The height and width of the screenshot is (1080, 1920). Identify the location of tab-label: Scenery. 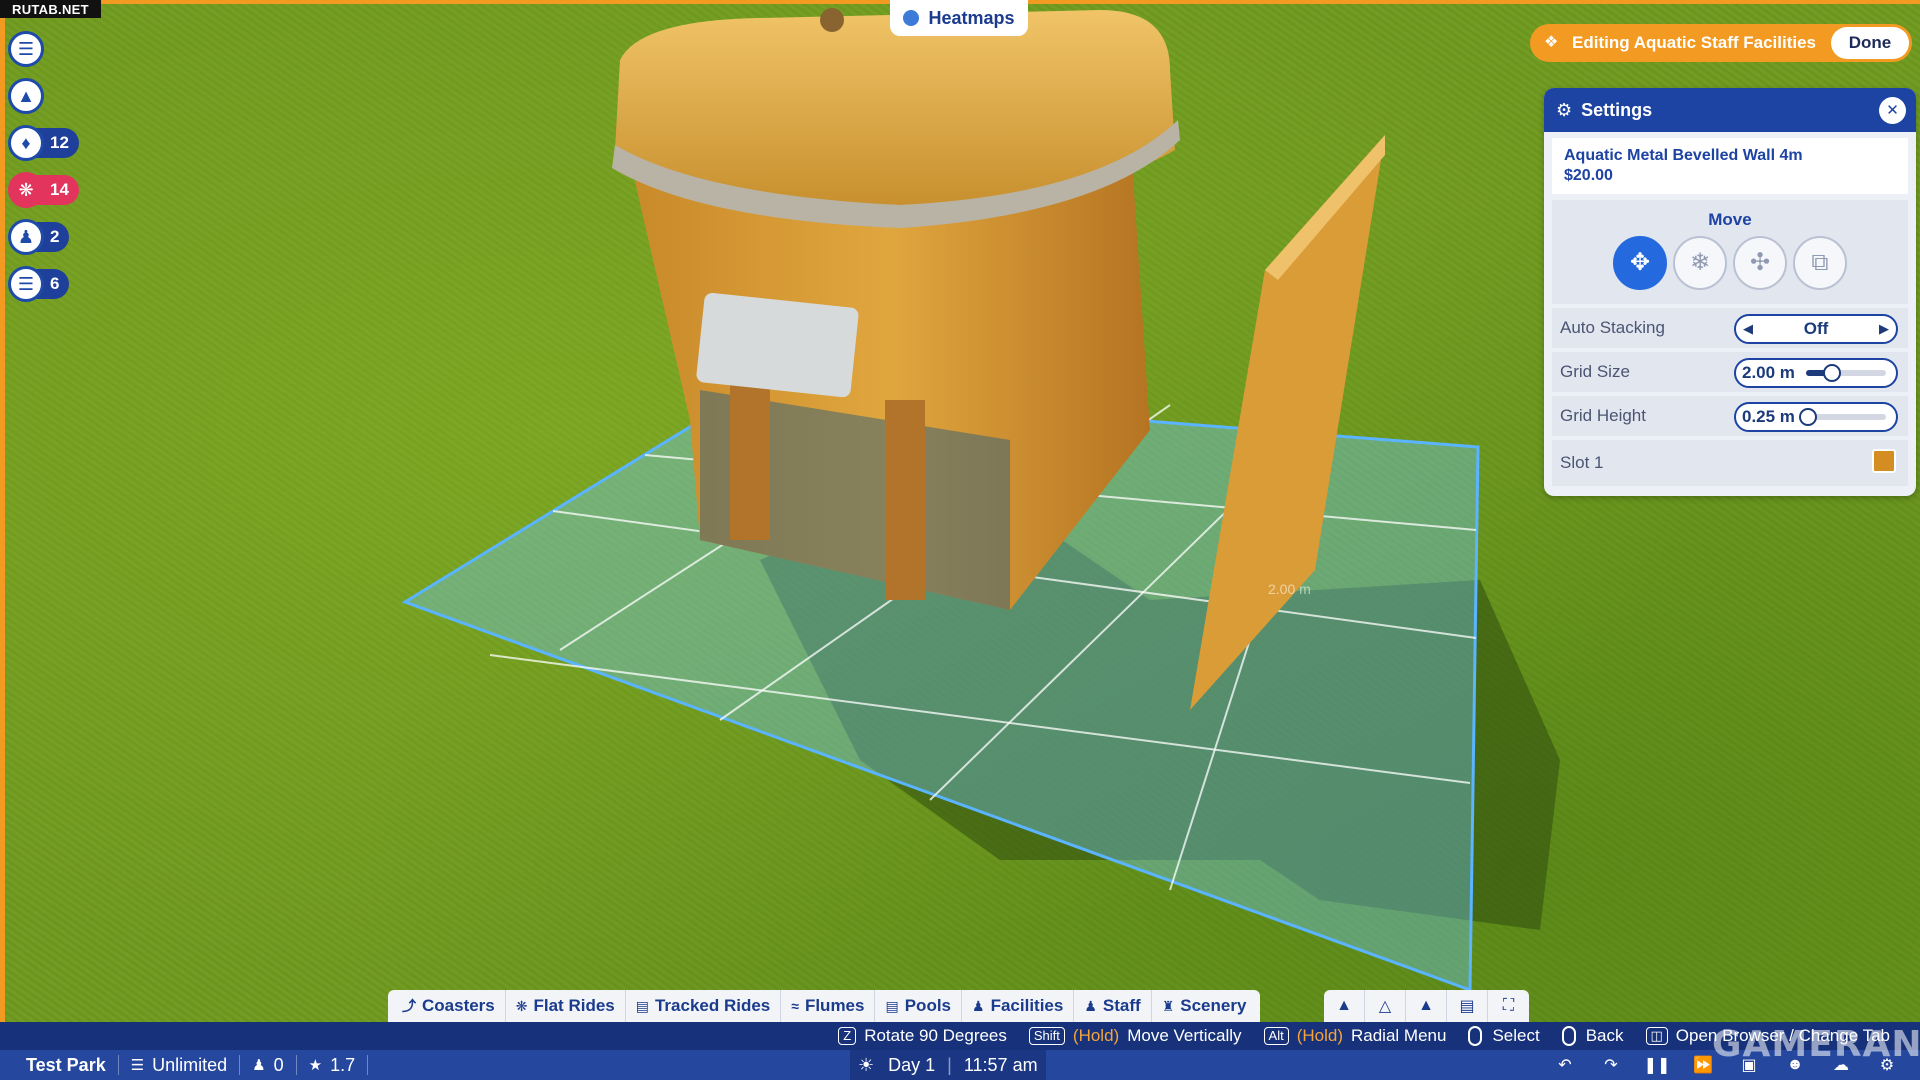
(1213, 1005).